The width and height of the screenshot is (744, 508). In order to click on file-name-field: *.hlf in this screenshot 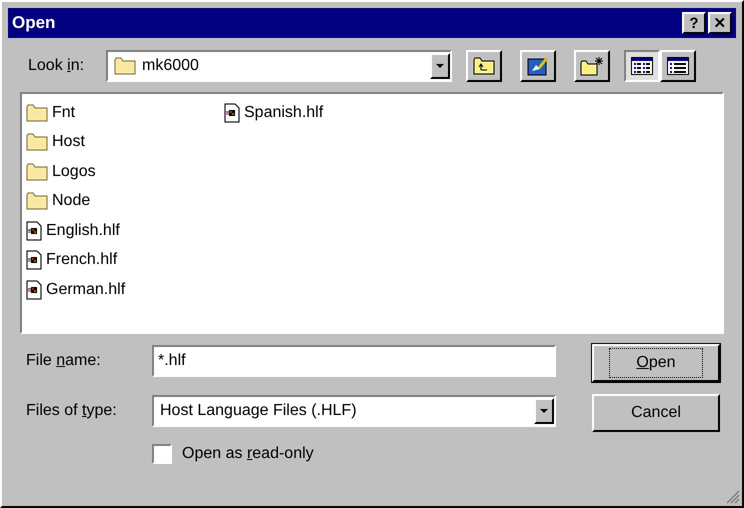, I will do `click(354, 361)`.